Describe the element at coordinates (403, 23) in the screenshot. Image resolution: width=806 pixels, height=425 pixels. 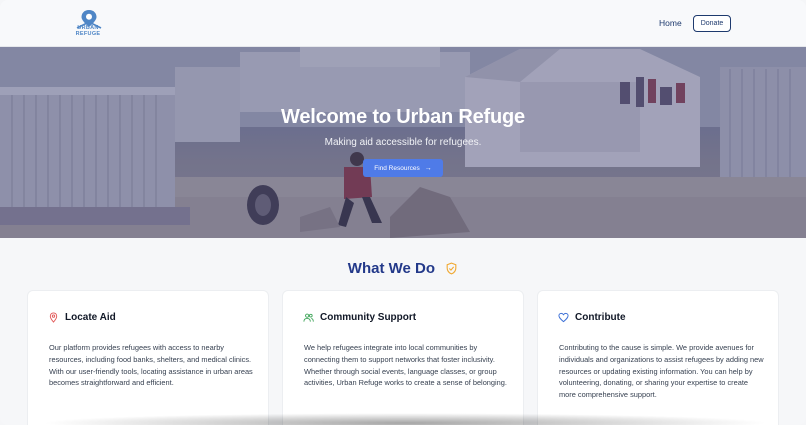
I see `navbar: URBAN REFUGE Home Donate` at that location.